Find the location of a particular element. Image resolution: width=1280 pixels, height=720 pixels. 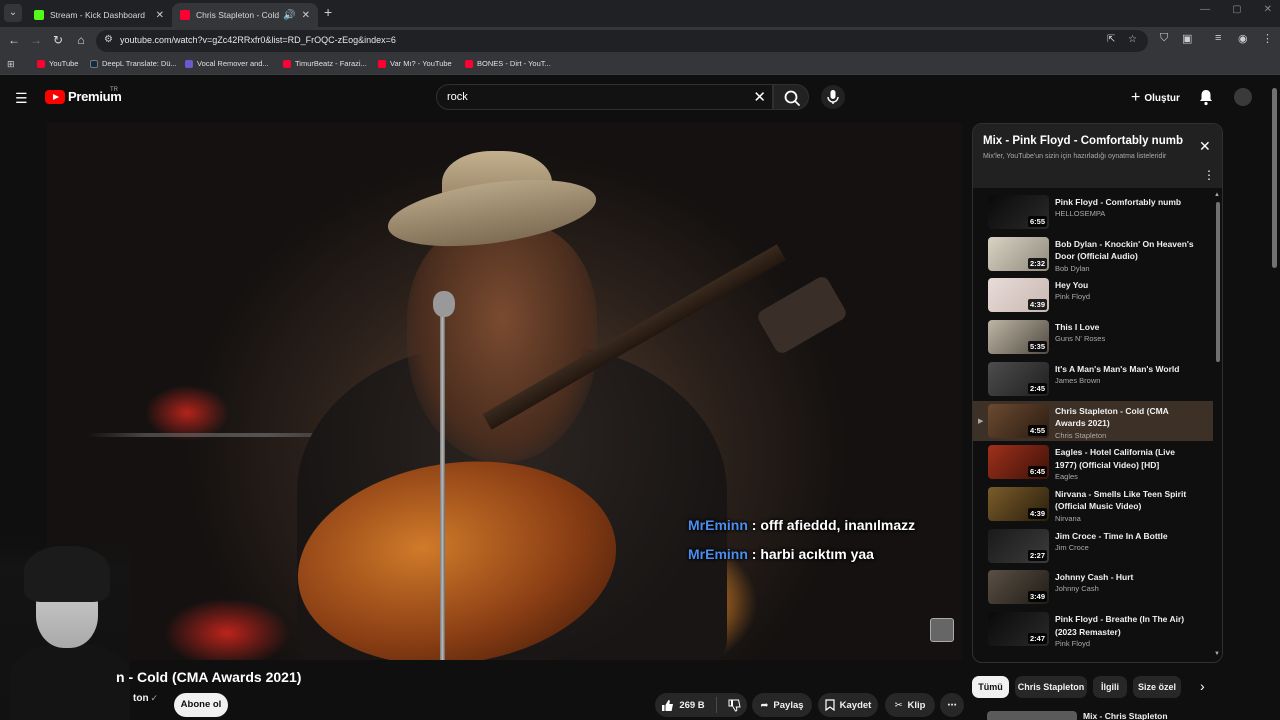

video-thumbnail: 2:27 is located at coordinates (1018, 545).